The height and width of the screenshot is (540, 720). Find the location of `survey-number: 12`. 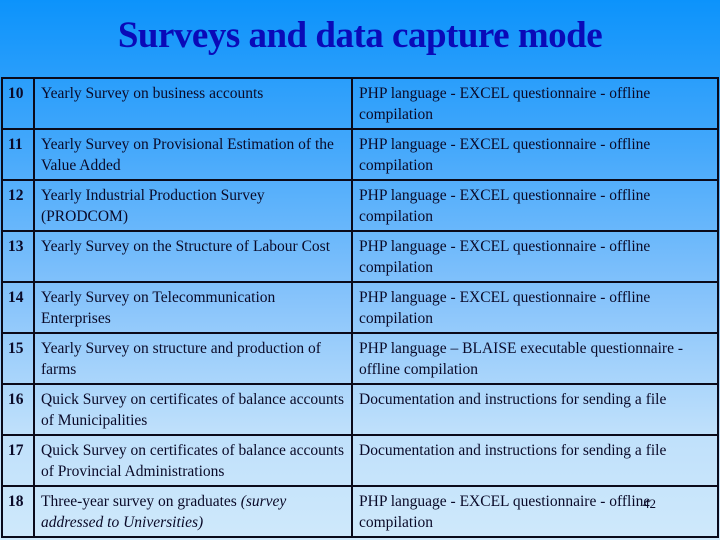

survey-number: 12 is located at coordinates (18, 205).